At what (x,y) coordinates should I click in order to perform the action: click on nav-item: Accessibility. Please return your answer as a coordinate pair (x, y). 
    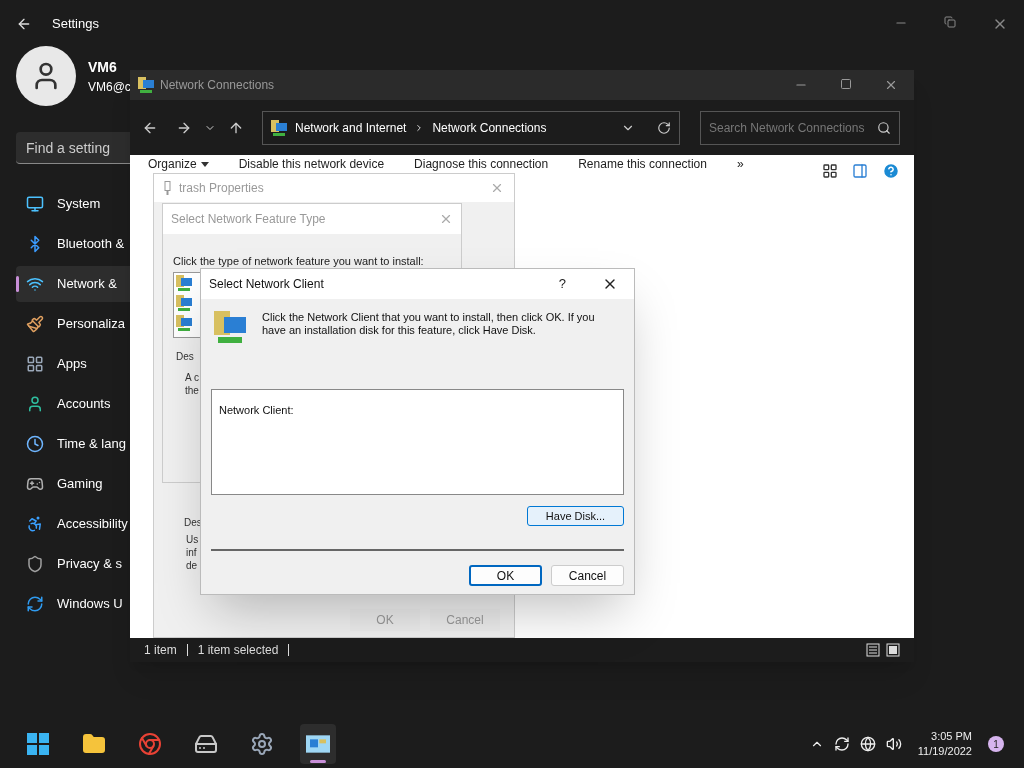
    Looking at the image, I should click on (73, 524).